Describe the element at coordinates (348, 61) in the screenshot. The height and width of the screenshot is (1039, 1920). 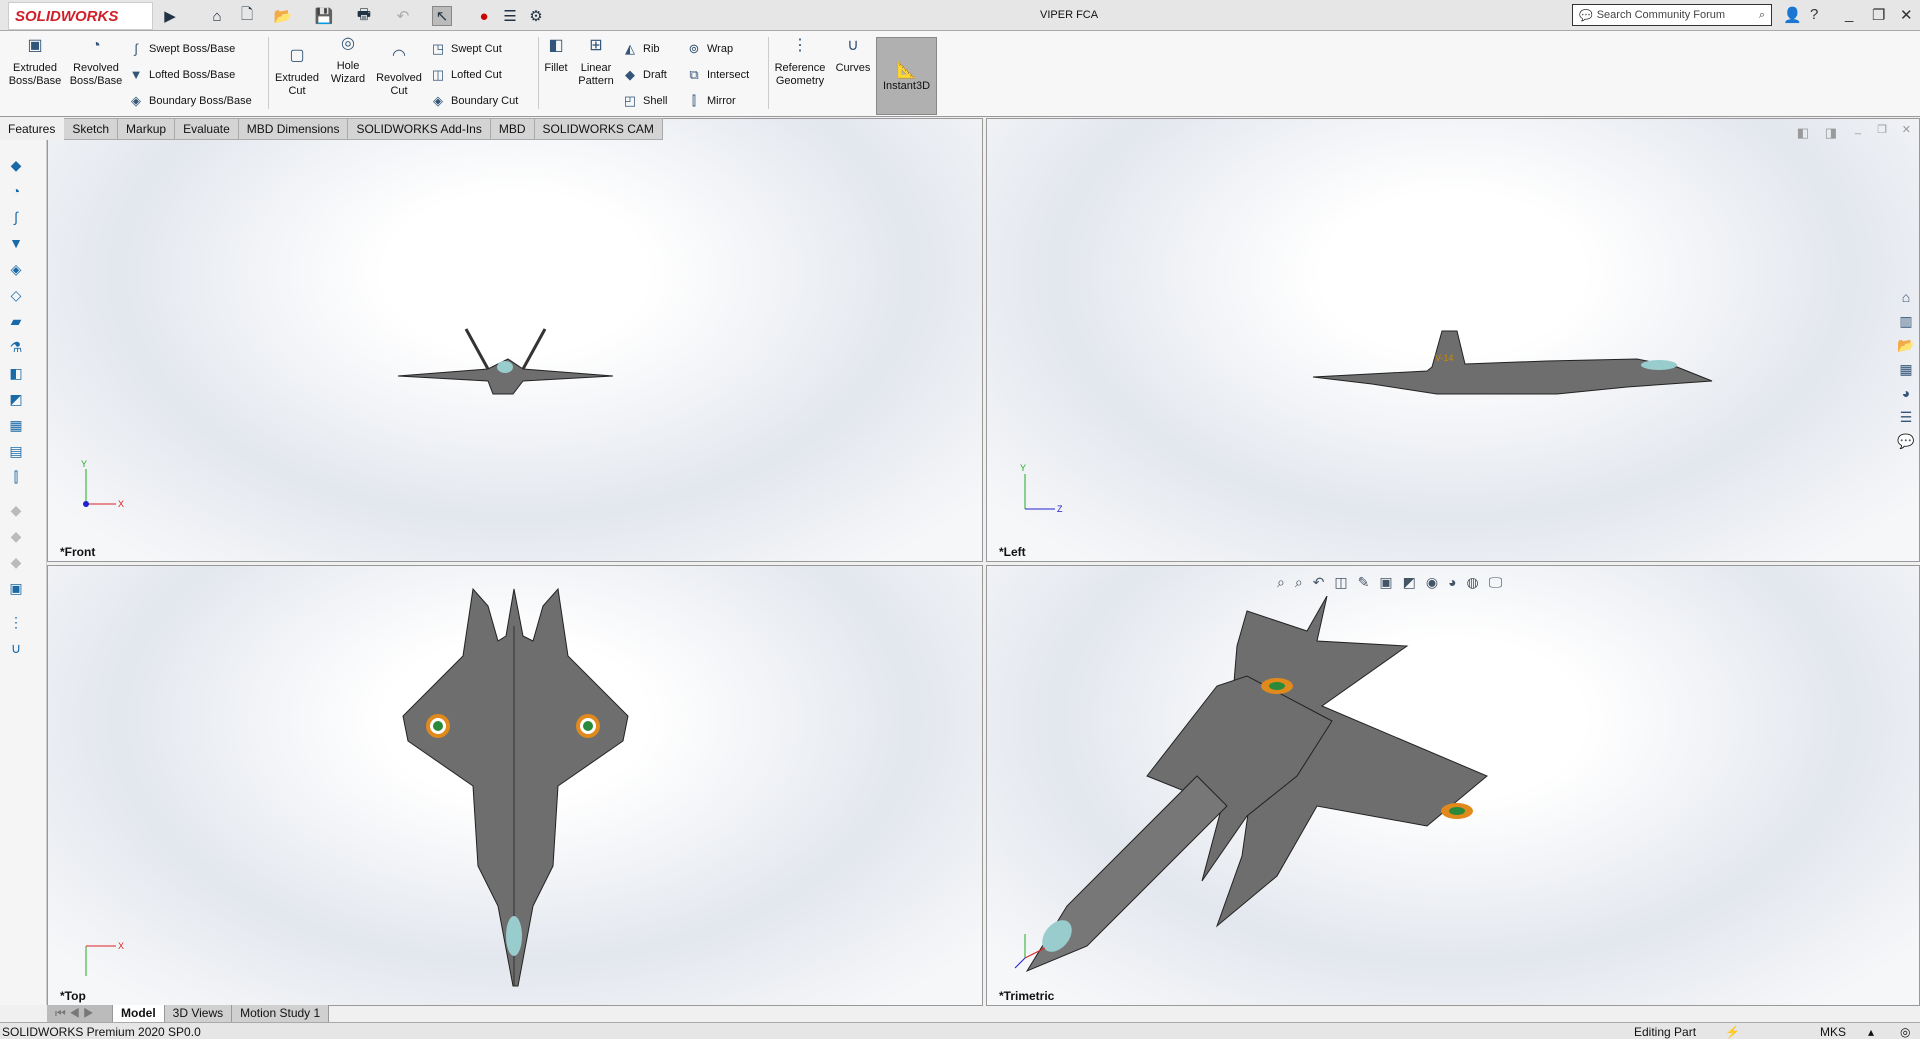
I see `hole-wizard-button: ◎ Hole Wizard` at that location.